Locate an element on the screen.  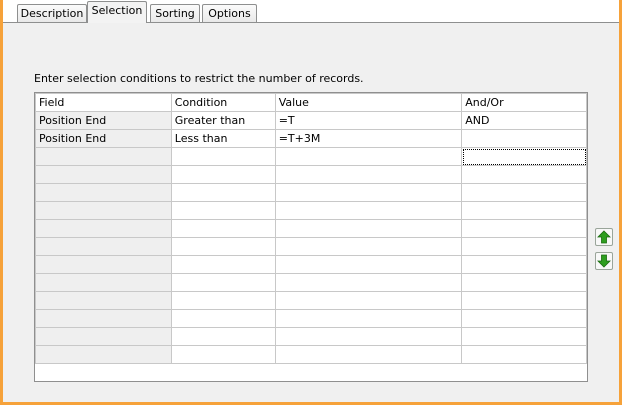
tab-selection: Selection is located at coordinates (117, 12).